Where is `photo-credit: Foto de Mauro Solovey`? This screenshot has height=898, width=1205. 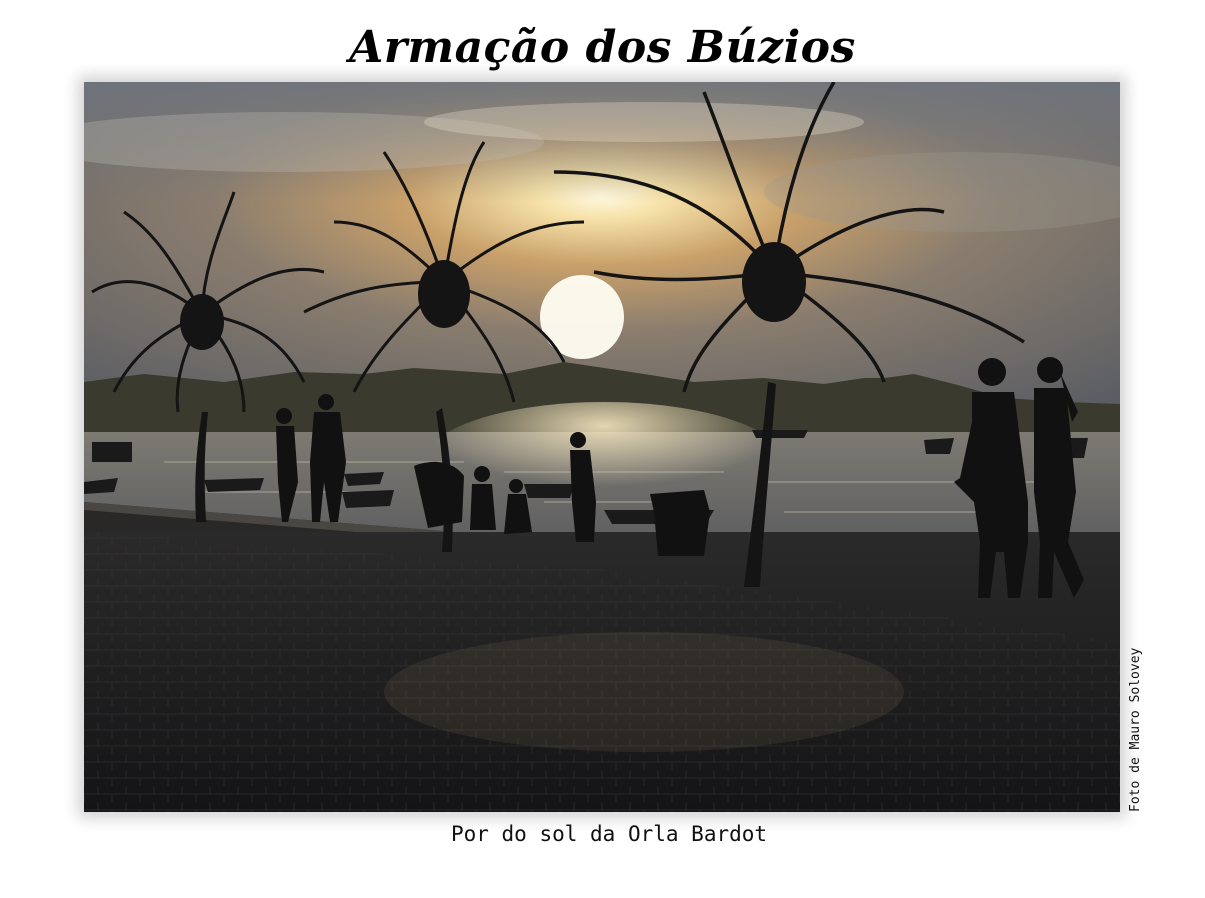 photo-credit: Foto de Mauro Solovey is located at coordinates (1135, 729).